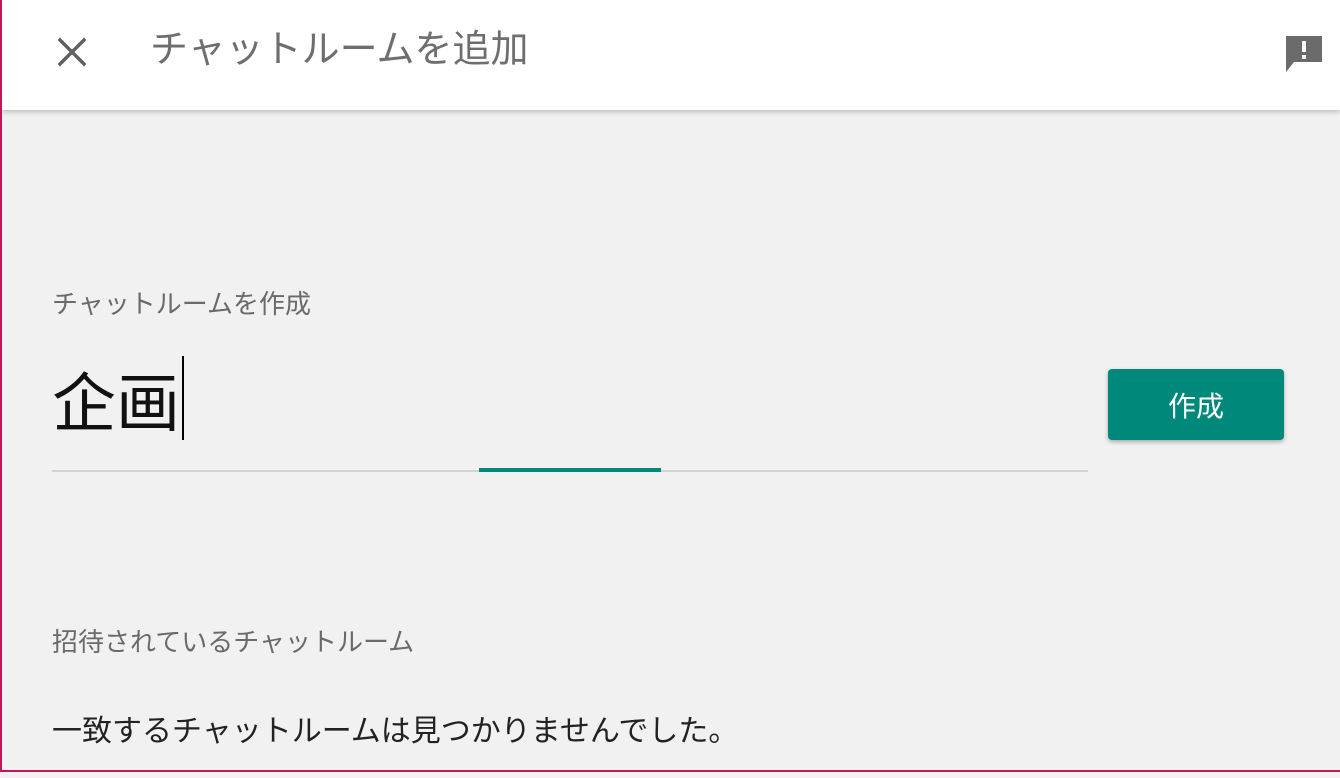 The width and height of the screenshot is (1340, 778). I want to click on close-icon, so click(72, 52).